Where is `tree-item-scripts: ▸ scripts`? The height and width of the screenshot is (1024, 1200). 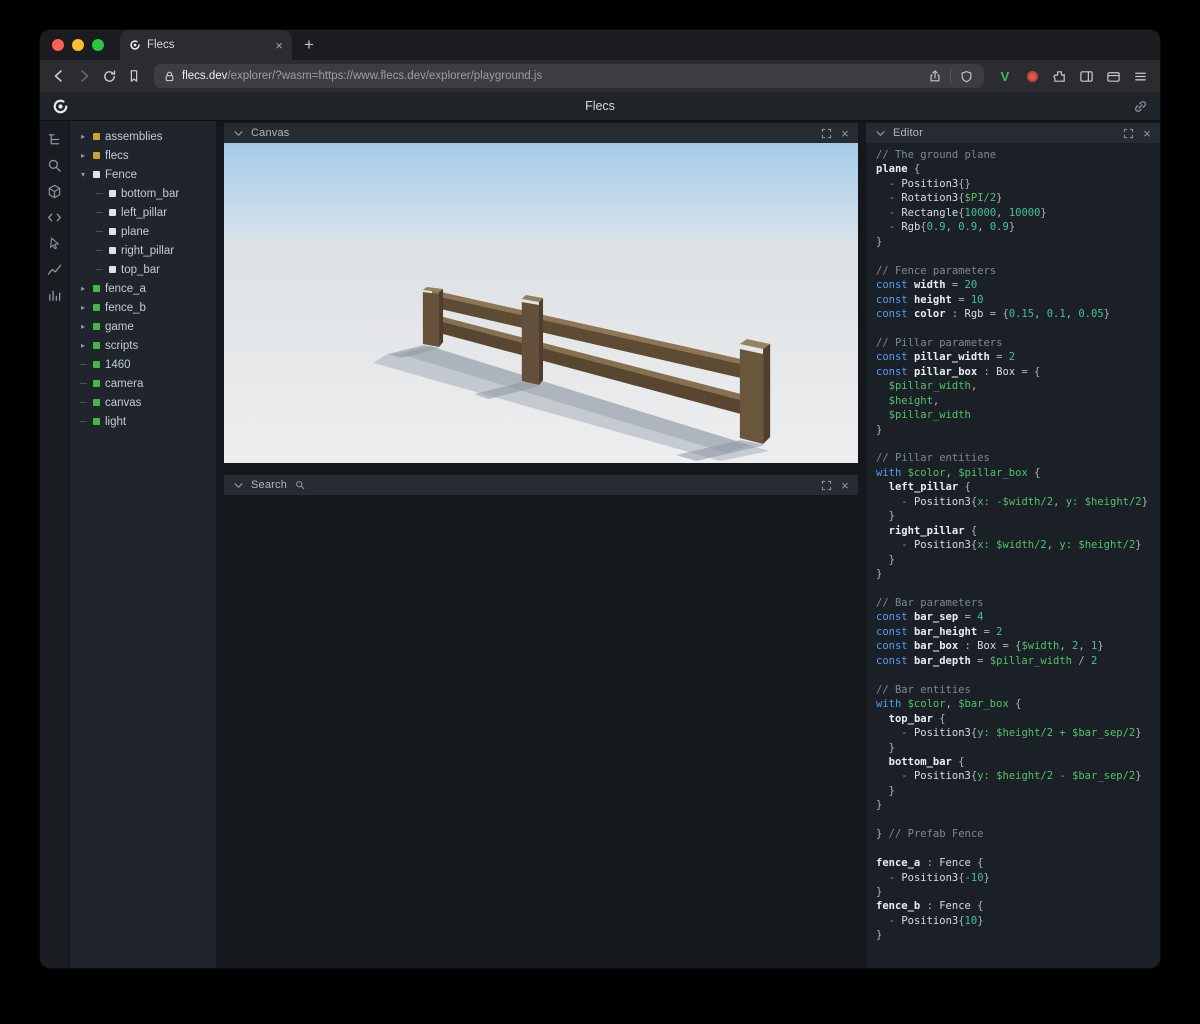
tree-item-scripts: ▸ scripts is located at coordinates (143, 345).